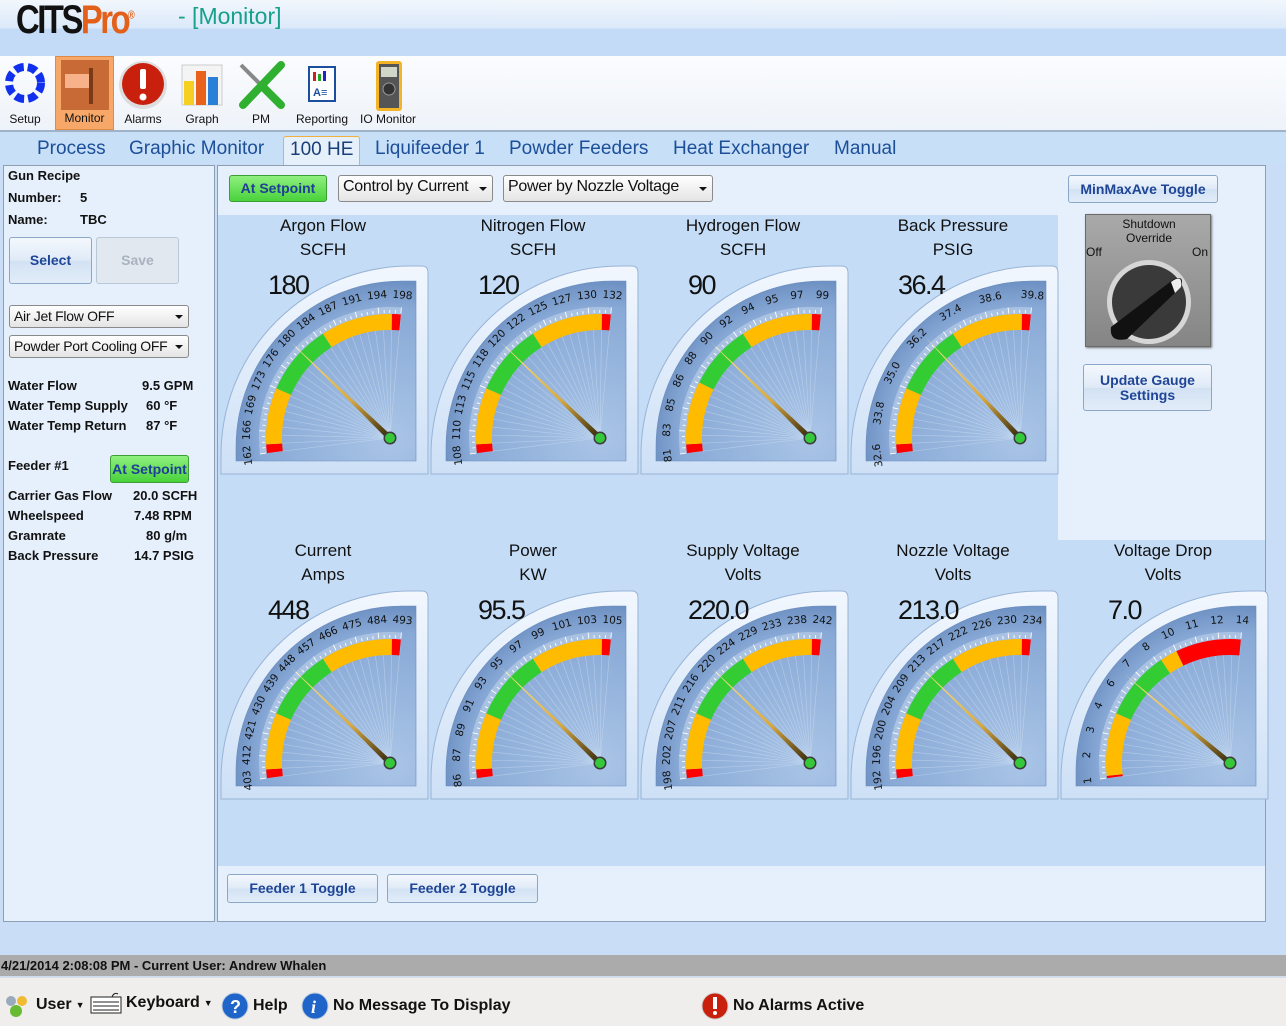 This screenshot has width=1286, height=1026. I want to click on gauge-title: Nozzle Voltage, so click(953, 550).